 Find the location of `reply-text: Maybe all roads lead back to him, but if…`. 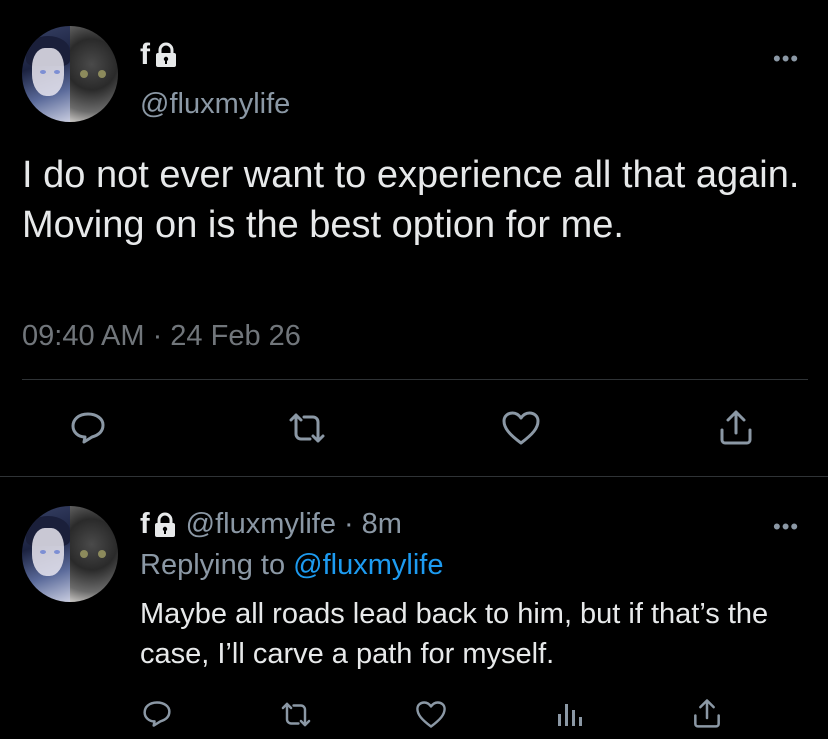

reply-text: Maybe all roads lead back to him, but if… is located at coordinates (454, 634).